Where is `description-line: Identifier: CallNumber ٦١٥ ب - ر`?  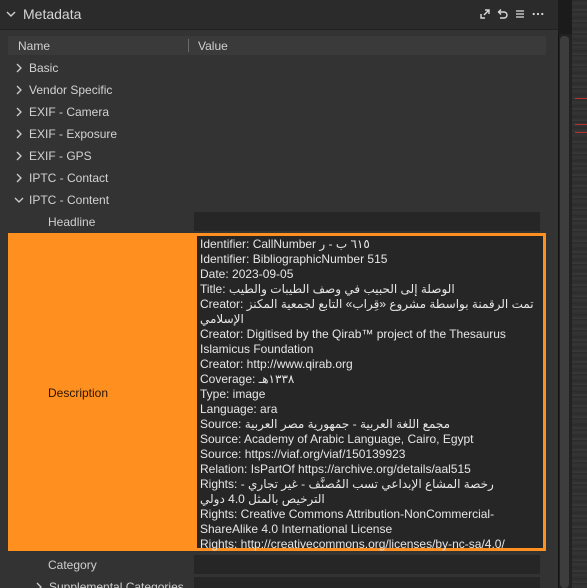 description-line: Identifier: CallNumber ٦١٥ ب - ر is located at coordinates (285, 244).